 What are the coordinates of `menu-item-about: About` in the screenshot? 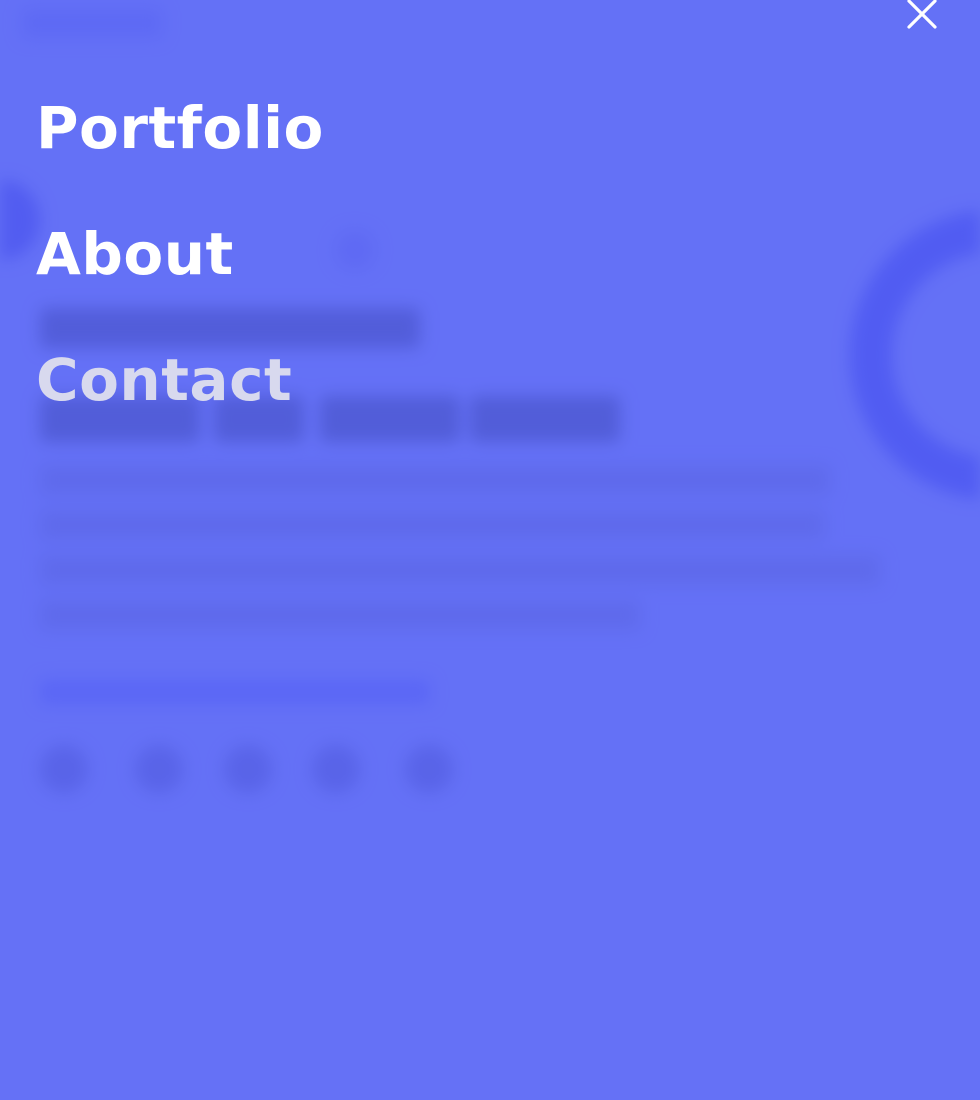 It's located at (180, 254).